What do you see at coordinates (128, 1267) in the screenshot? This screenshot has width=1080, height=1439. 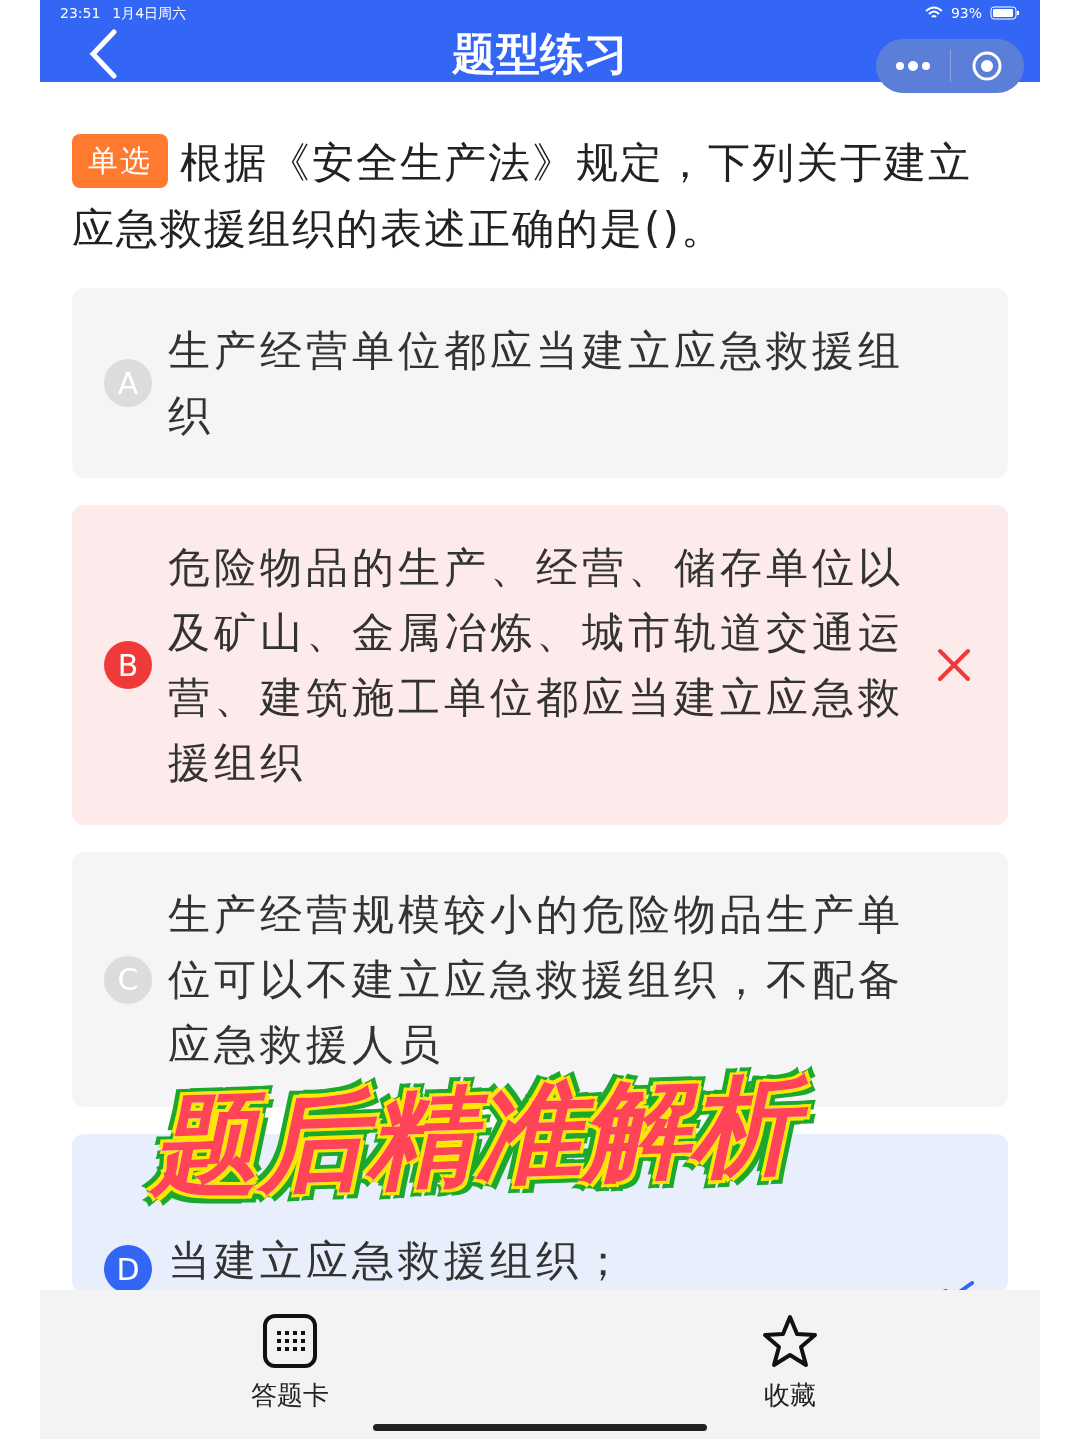 I see `option-letter: D` at bounding box center [128, 1267].